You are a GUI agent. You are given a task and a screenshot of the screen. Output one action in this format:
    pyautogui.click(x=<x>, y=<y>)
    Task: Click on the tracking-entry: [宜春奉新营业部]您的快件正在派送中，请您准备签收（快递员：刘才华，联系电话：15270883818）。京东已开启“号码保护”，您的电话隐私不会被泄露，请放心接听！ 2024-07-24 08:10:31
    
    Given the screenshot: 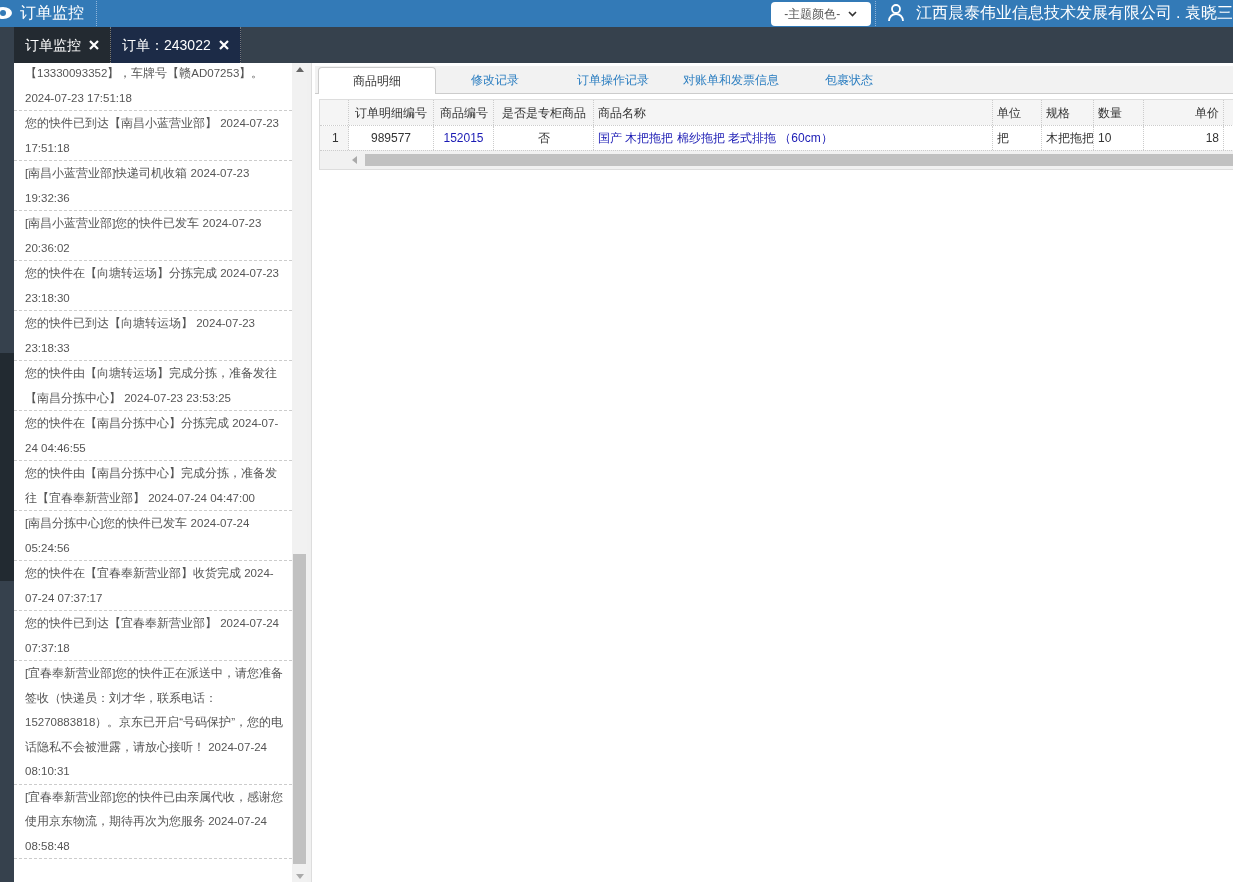 What is the action you would take?
    pyautogui.click(x=155, y=722)
    